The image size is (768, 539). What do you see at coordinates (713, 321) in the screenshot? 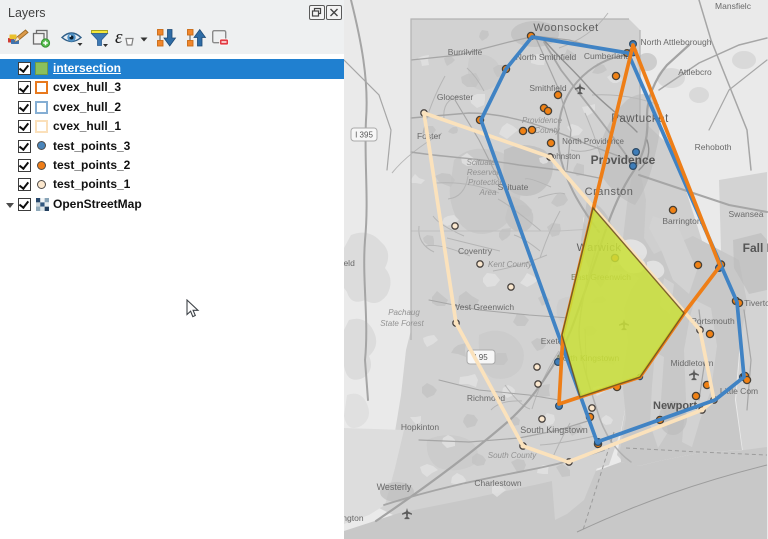
I see `svg-text: Portsmouth` at bounding box center [713, 321].